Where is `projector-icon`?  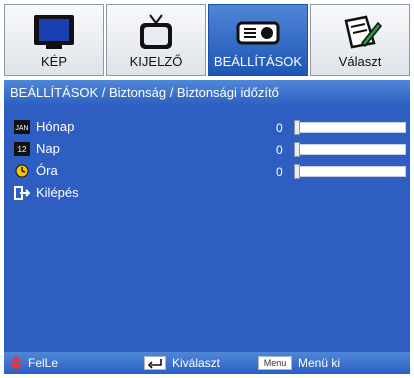 projector-icon is located at coordinates (258, 33).